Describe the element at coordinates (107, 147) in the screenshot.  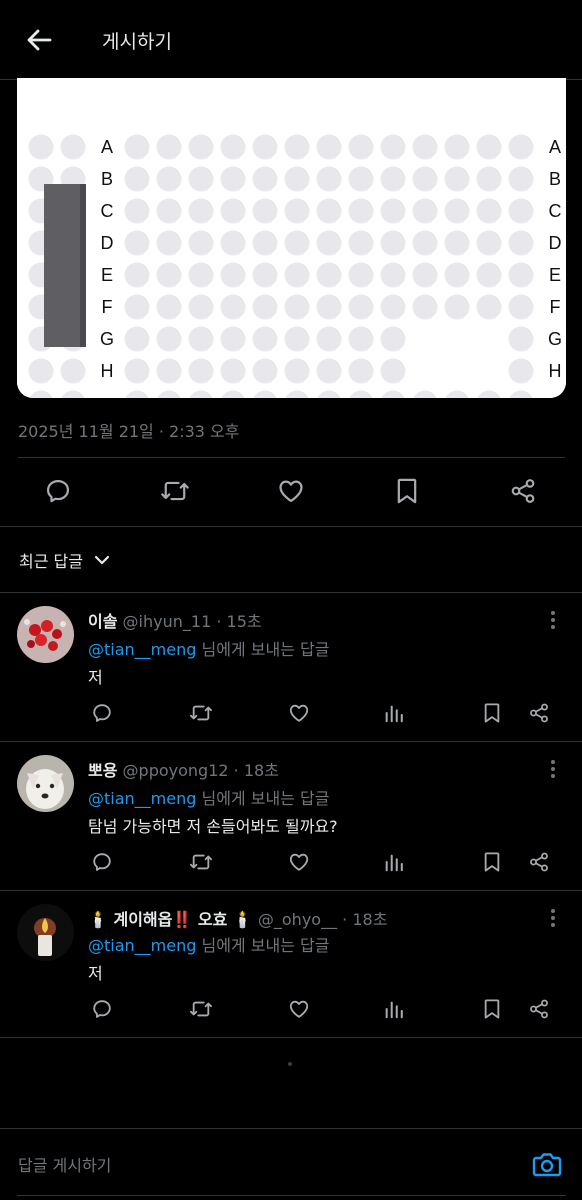
I see `row-label-left: A` at that location.